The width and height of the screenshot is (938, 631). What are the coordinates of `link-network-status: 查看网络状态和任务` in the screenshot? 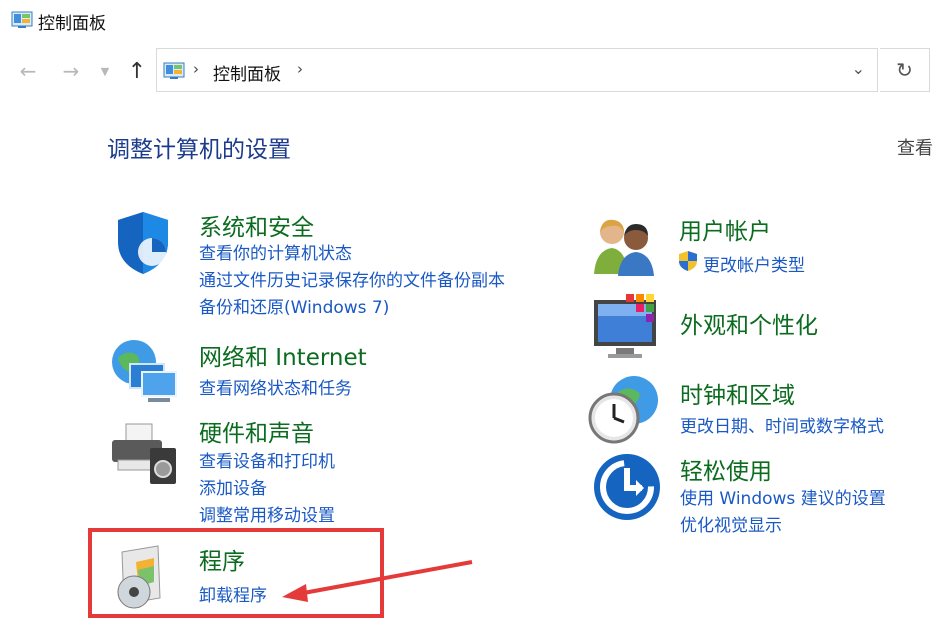 It's located at (275, 386).